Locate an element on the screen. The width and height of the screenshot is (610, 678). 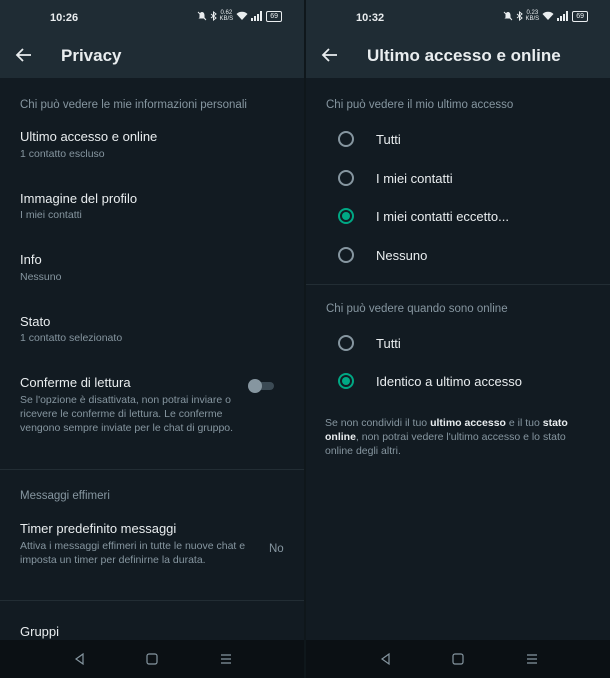
read-receipts-toggle is located at coordinates (261, 386).